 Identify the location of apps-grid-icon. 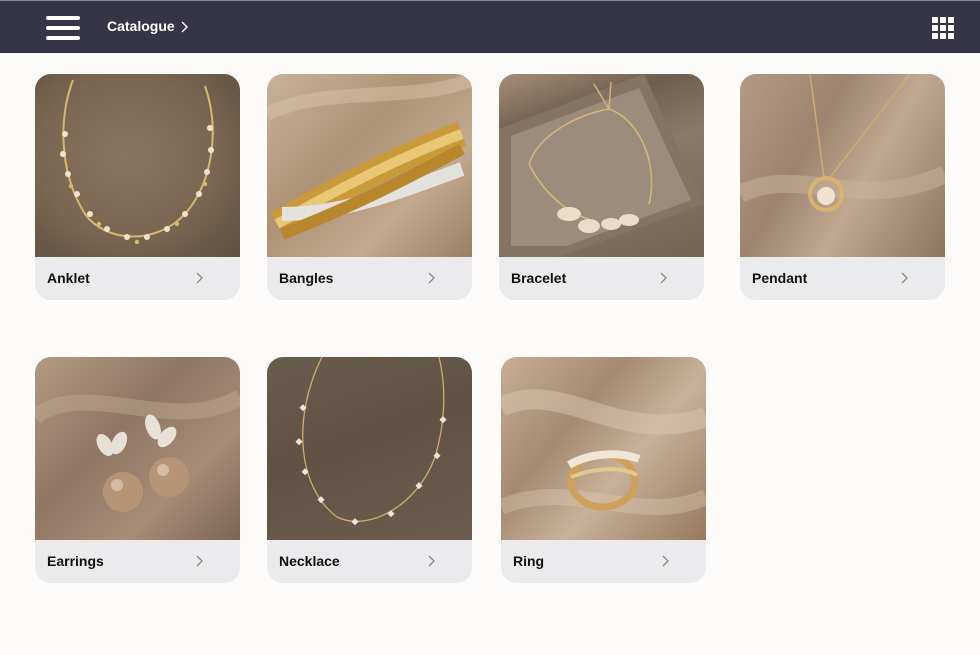
(943, 28).